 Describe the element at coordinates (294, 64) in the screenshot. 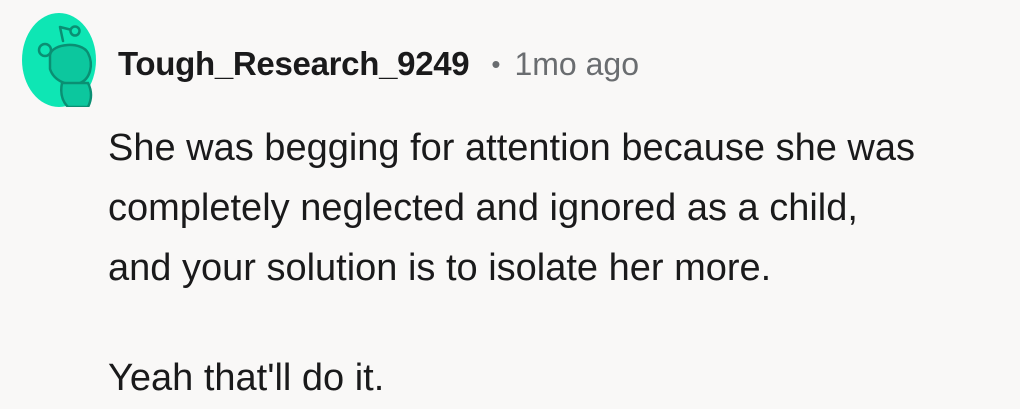

I see `username-link: Tough_Research_9249` at that location.